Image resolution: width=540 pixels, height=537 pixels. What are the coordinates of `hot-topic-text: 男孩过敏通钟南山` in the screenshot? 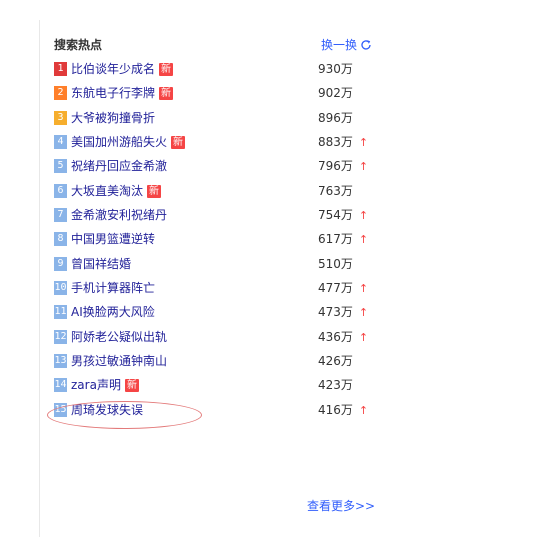 It's located at (119, 360).